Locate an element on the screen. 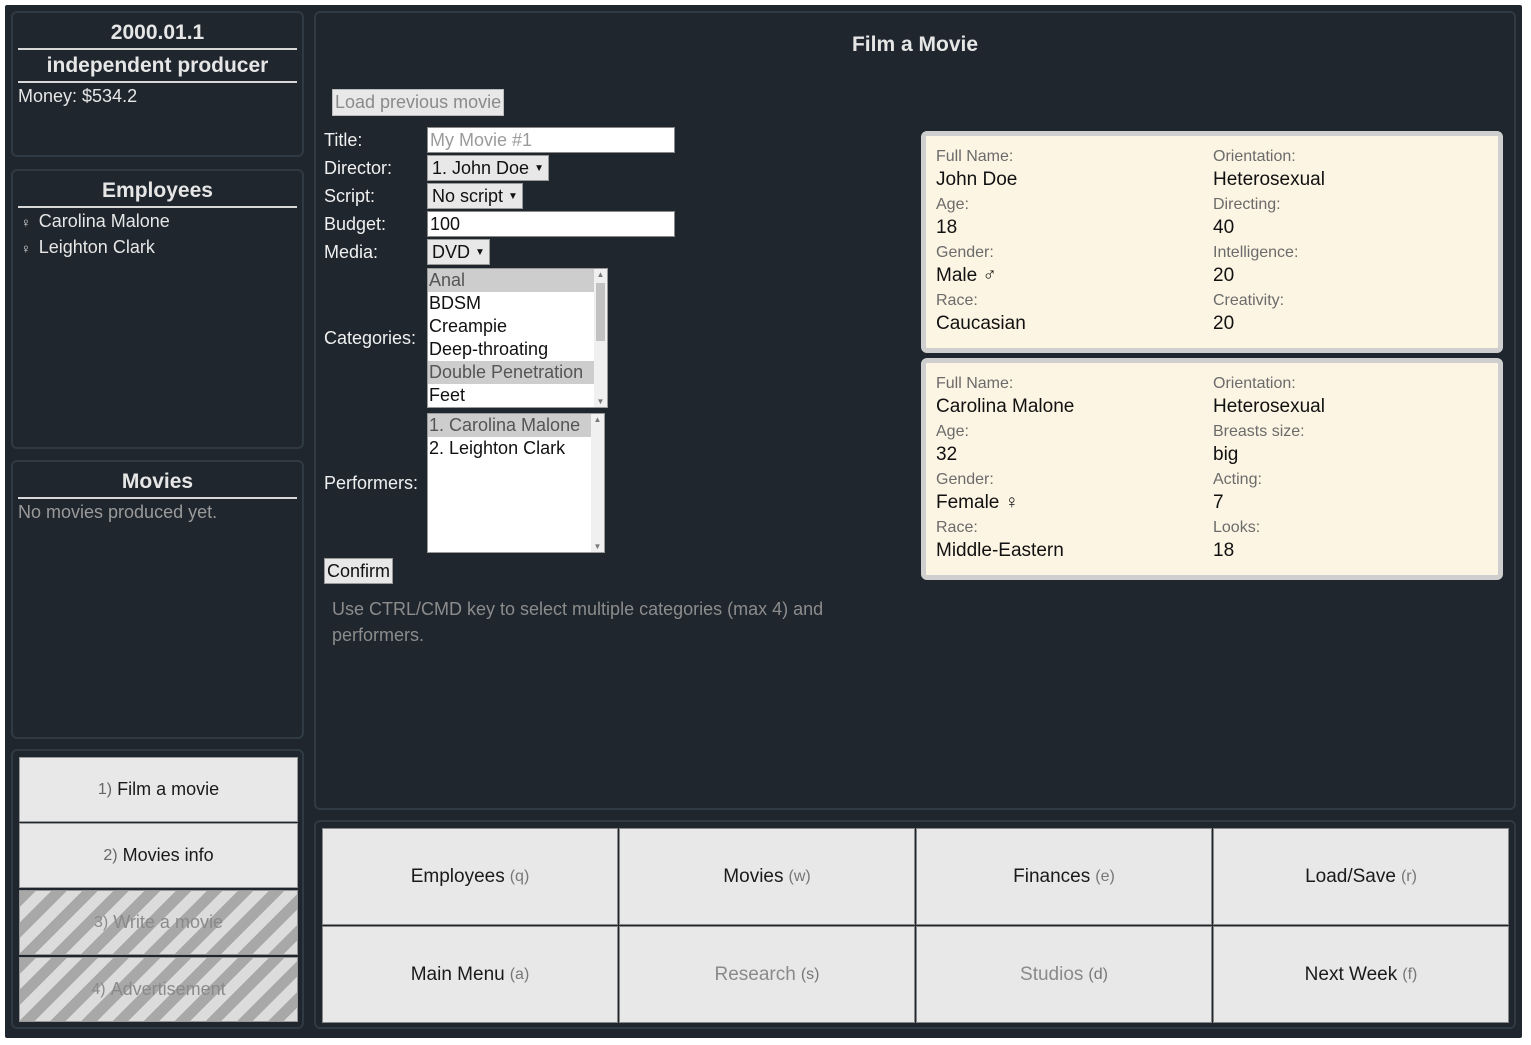  director-select: 1. John Doe ▼ is located at coordinates (488, 168).